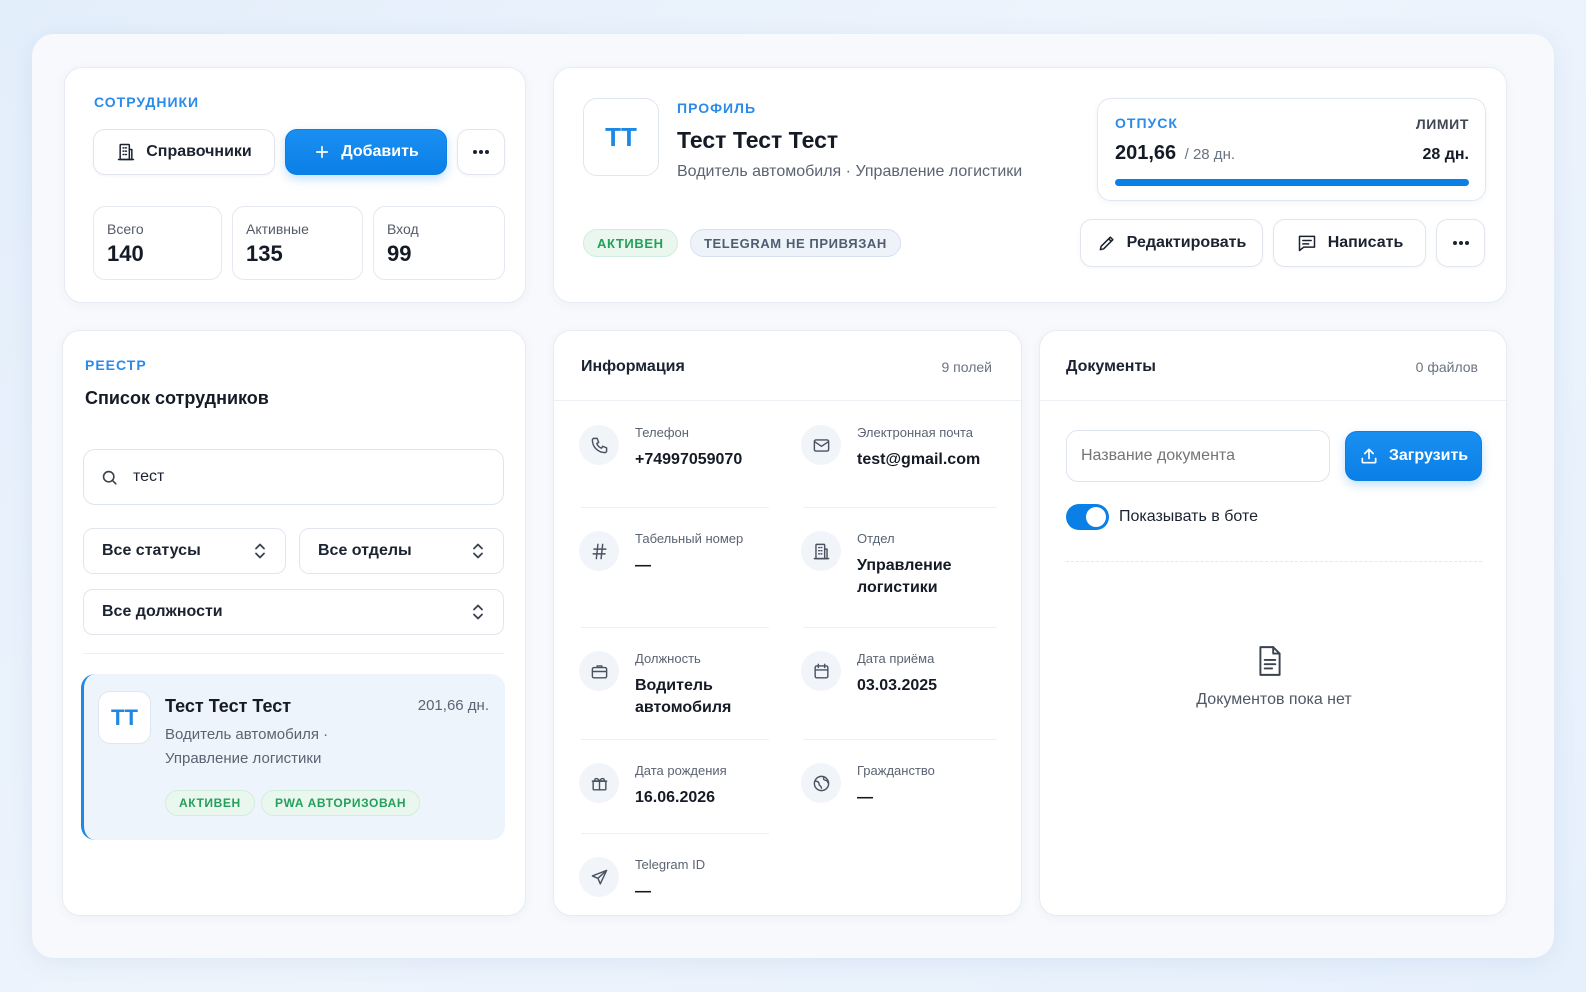 The image size is (1586, 992). What do you see at coordinates (621, 137) in the screenshot?
I see `profile-avatar: ТТ` at bounding box center [621, 137].